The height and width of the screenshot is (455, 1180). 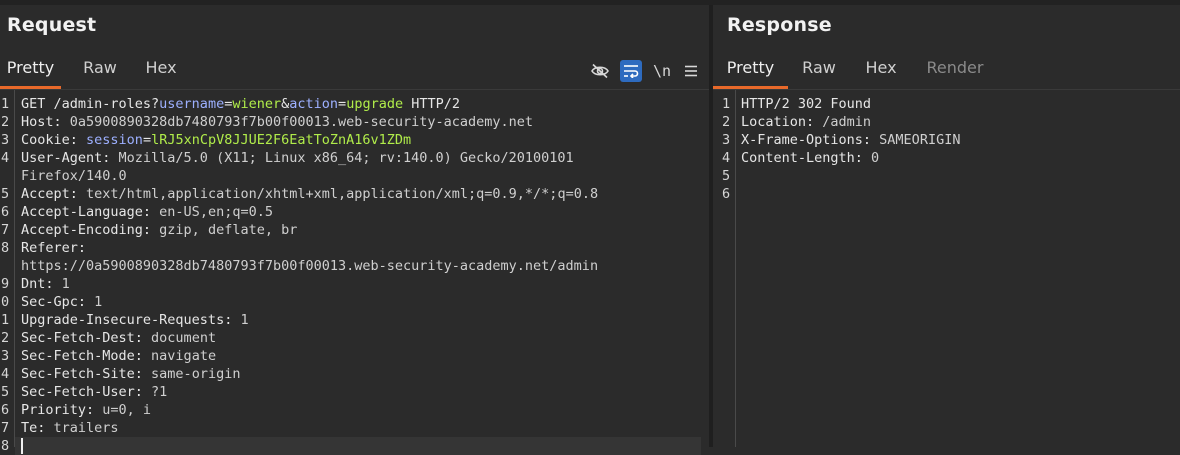 I want to click on hamburger-menu-icon, so click(x=691, y=71).